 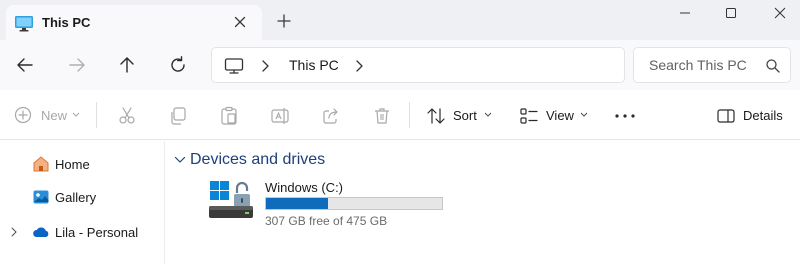 I want to click on navigation-pane: Home Gallery Lila - Personal, so click(x=82, y=202).